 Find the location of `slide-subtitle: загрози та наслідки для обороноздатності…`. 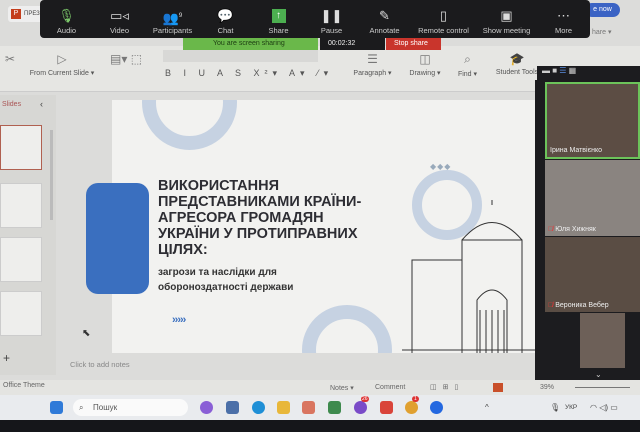

slide-subtitle: загрози та наслідки для обороноздатності… is located at coordinates (226, 280).